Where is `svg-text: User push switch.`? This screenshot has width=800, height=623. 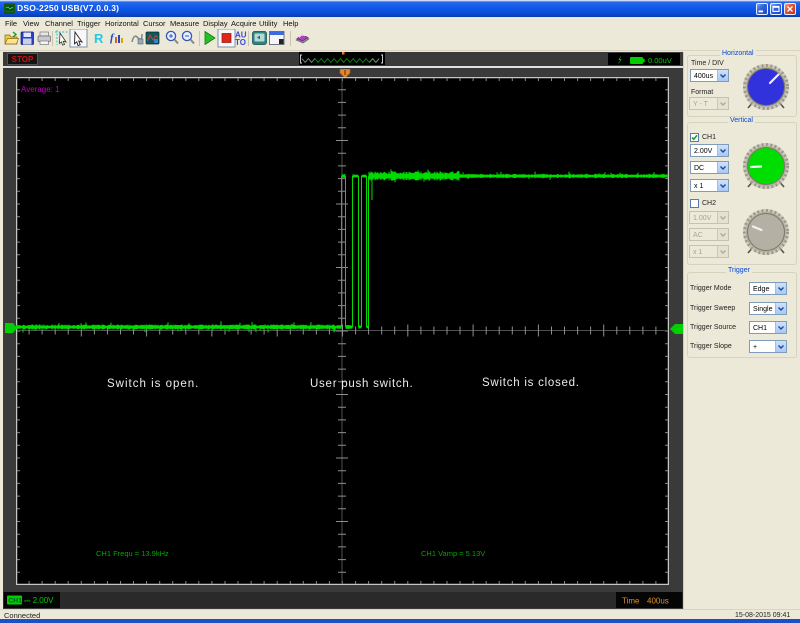
svg-text: User push switch. is located at coordinates (362, 384).